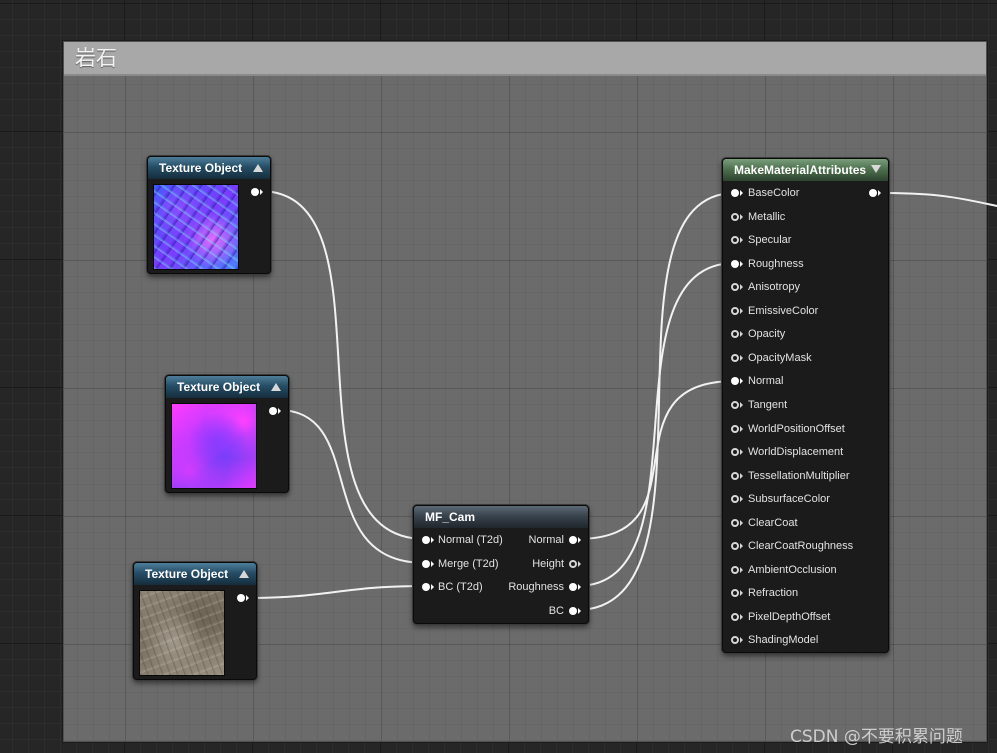  I want to click on texture-object-node-normal: Texture Object, so click(209, 215).